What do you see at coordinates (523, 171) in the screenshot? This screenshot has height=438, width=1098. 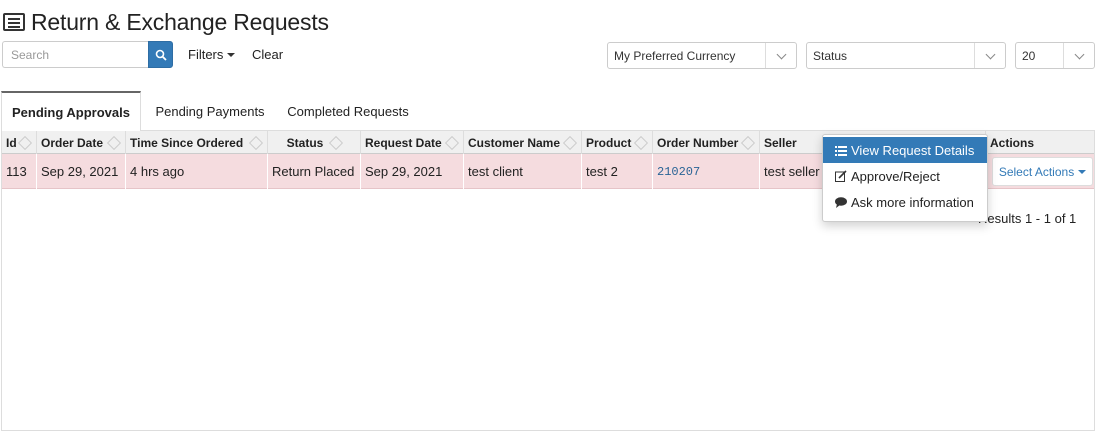 I see `cell-customer-name: test client` at bounding box center [523, 171].